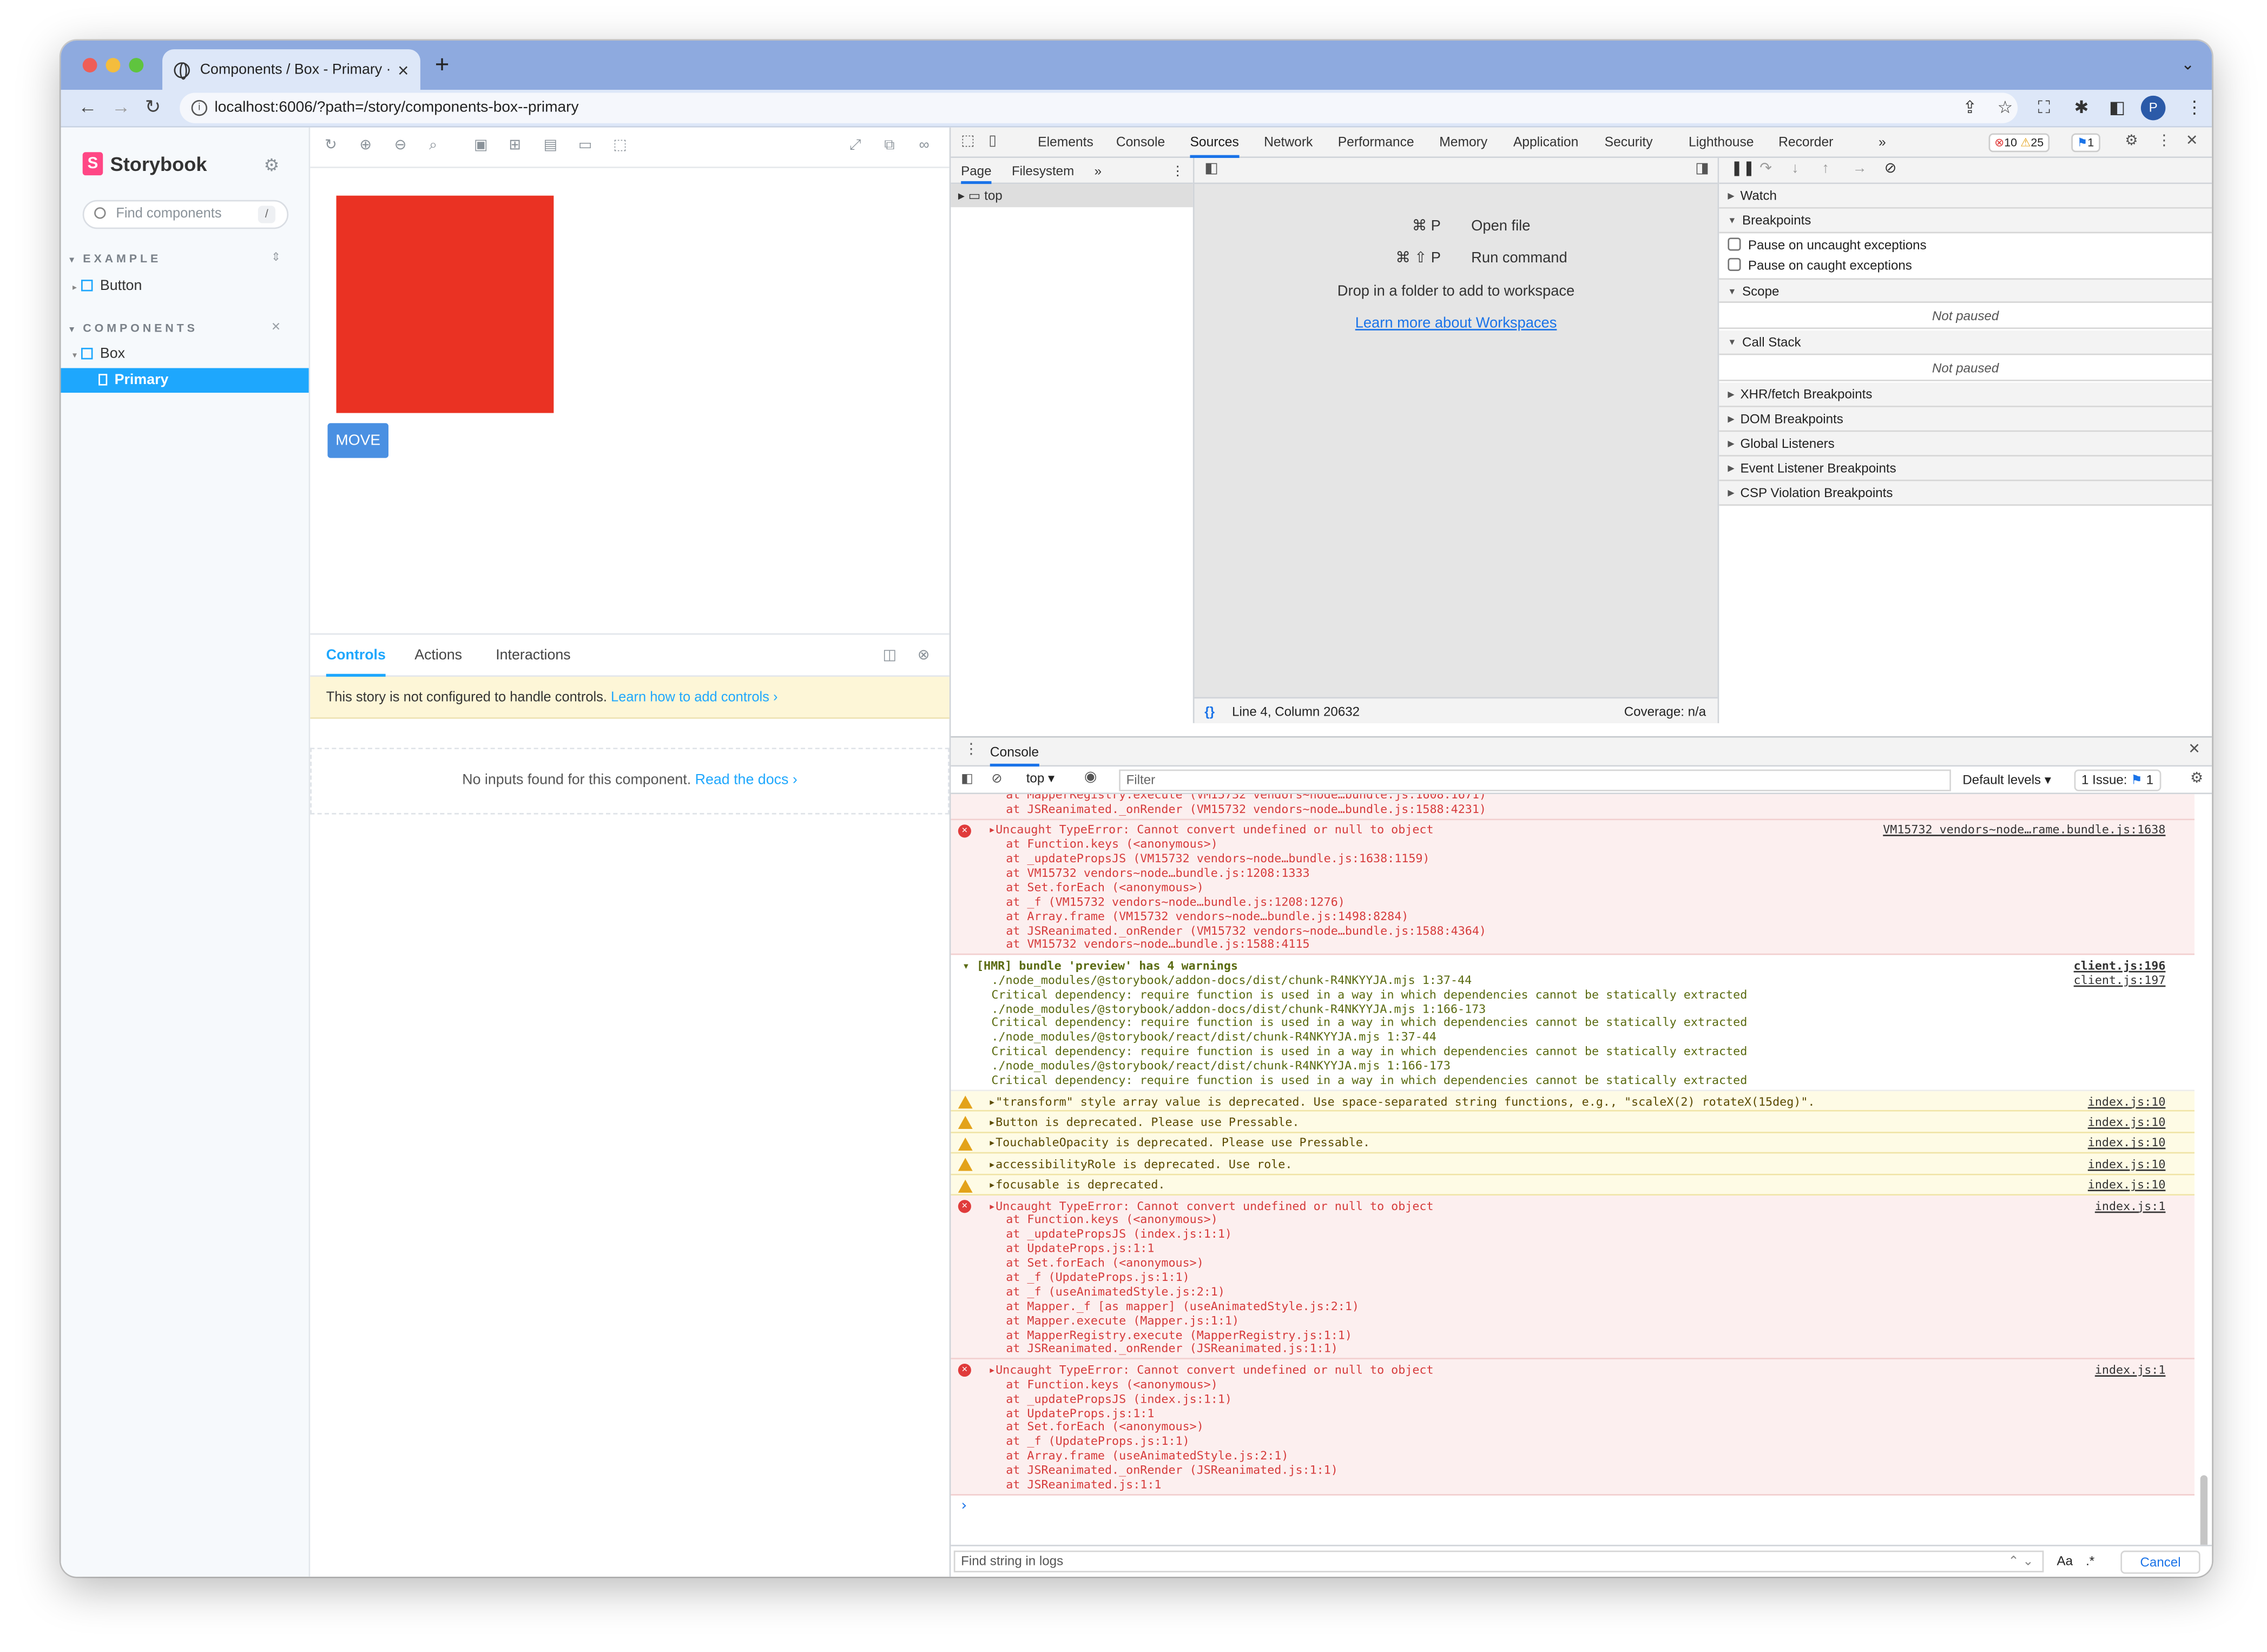 Image resolution: width=2267 pixels, height=1652 pixels. I want to click on issues-counter: ⚑1, so click(2086, 143).